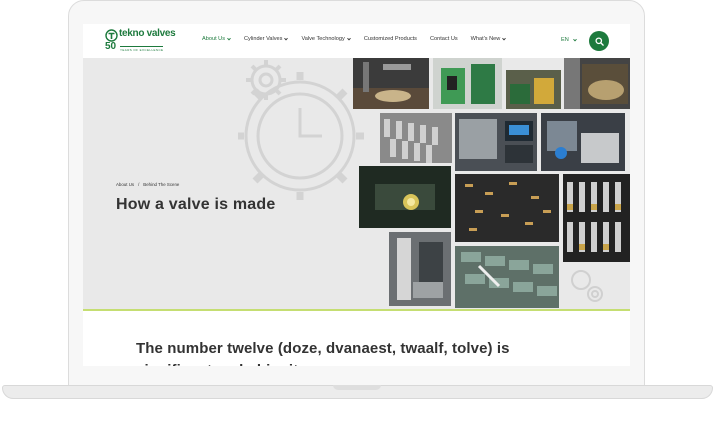  I want to click on search-icon, so click(599, 41).